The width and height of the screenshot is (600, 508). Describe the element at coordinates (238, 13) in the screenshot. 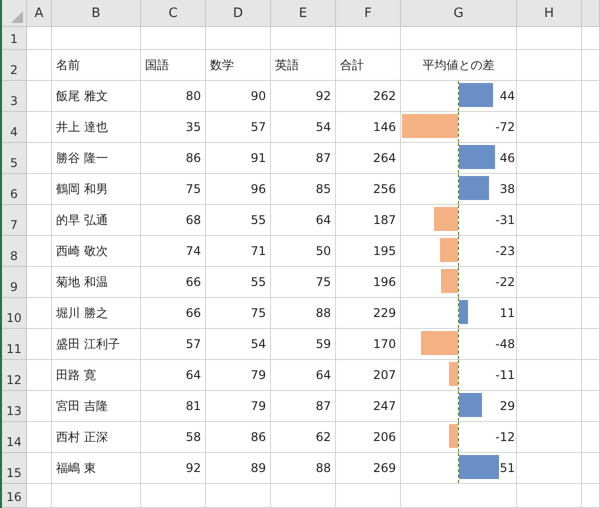

I see `column-header: D` at that location.